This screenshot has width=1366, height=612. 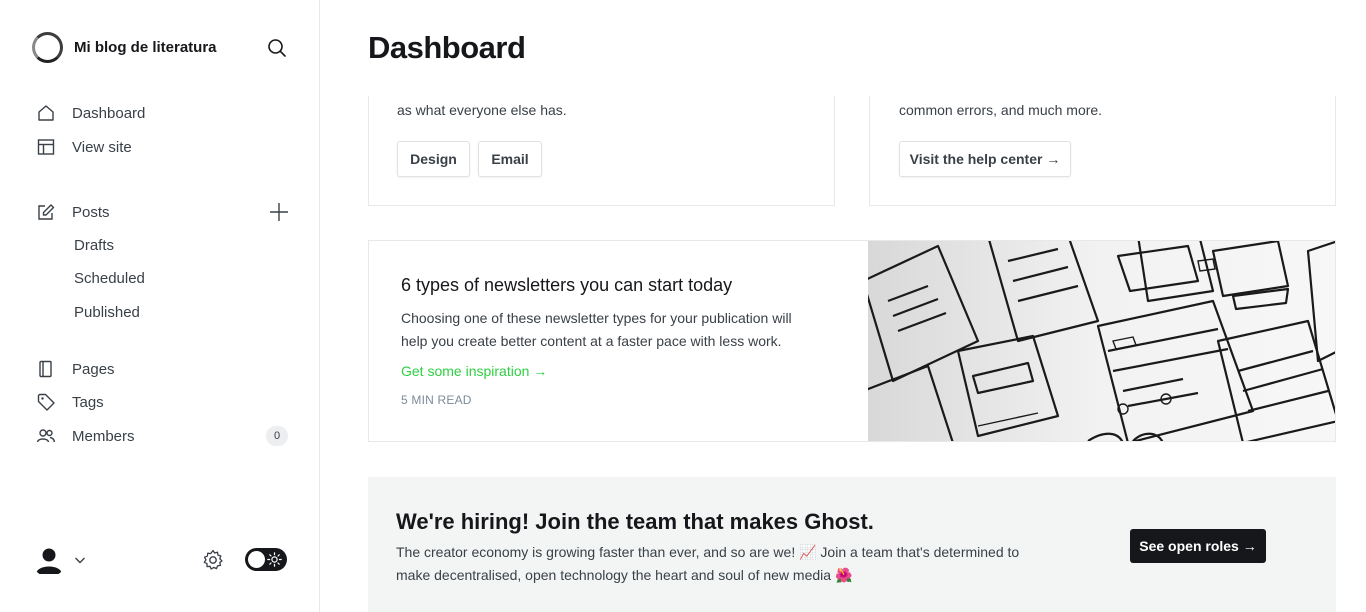 I want to click on help-center-button: Visit the help center →, so click(x=985, y=159).